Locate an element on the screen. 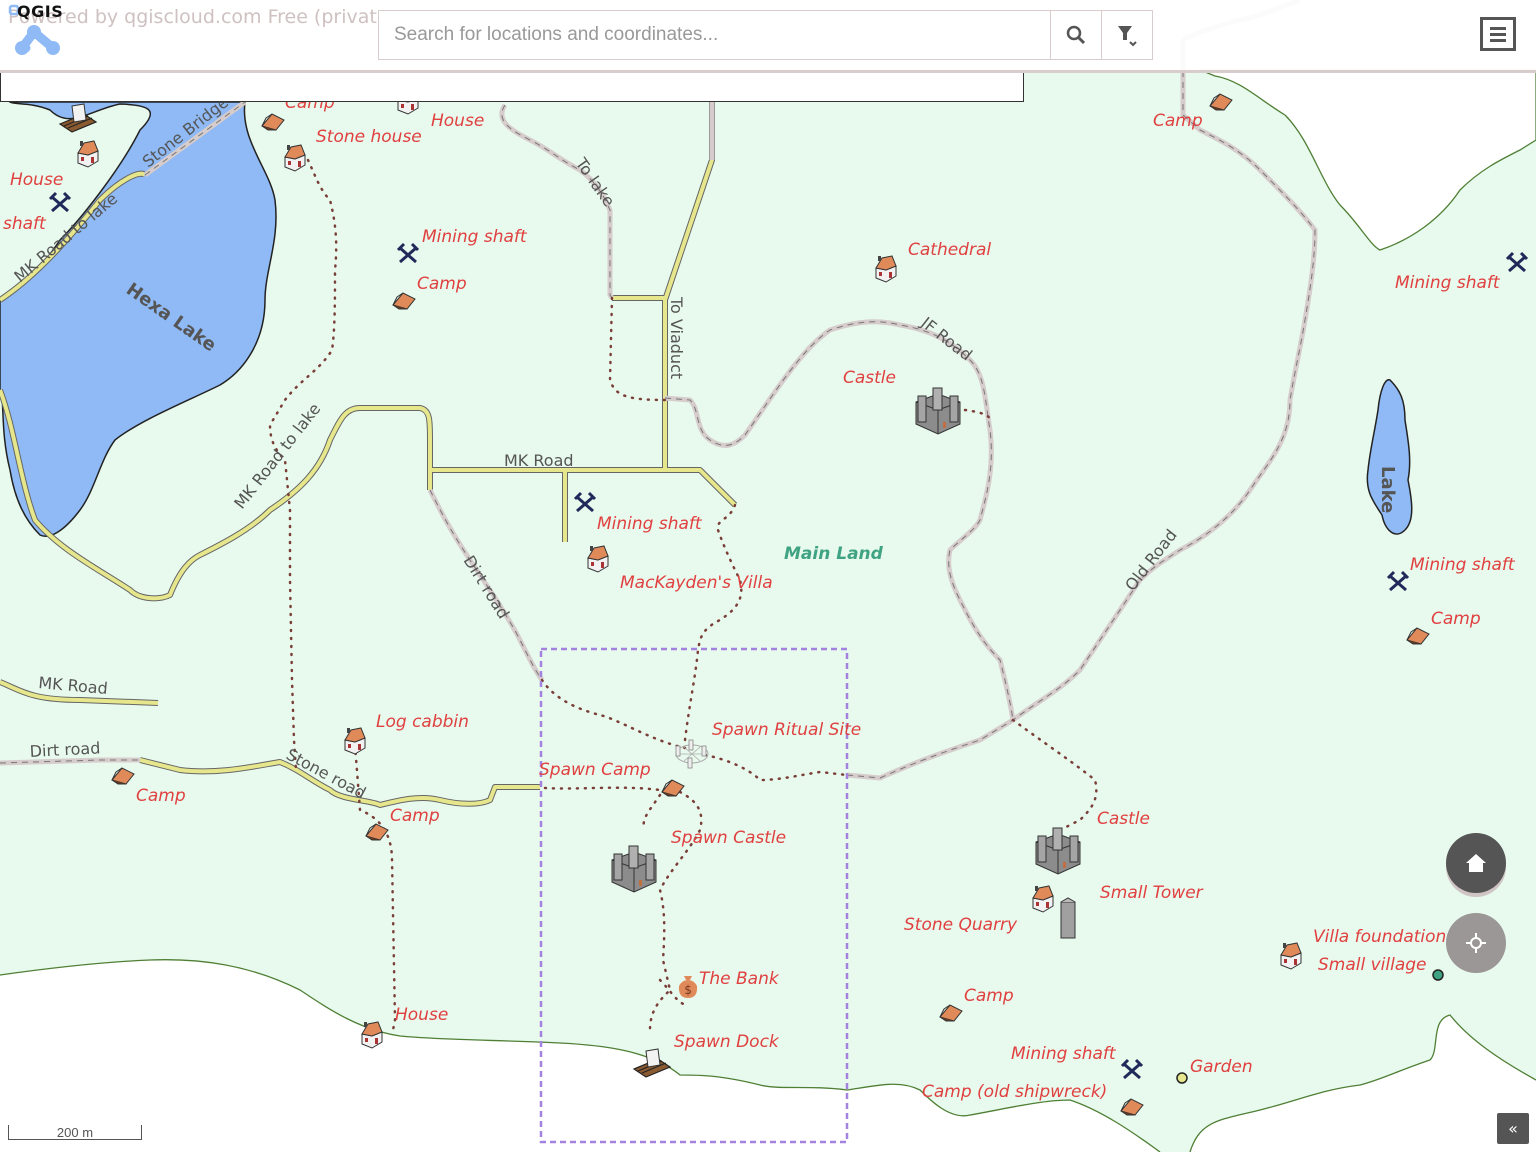 This screenshot has height=1152, width=1536. region-label: Main Land is located at coordinates (834, 554).